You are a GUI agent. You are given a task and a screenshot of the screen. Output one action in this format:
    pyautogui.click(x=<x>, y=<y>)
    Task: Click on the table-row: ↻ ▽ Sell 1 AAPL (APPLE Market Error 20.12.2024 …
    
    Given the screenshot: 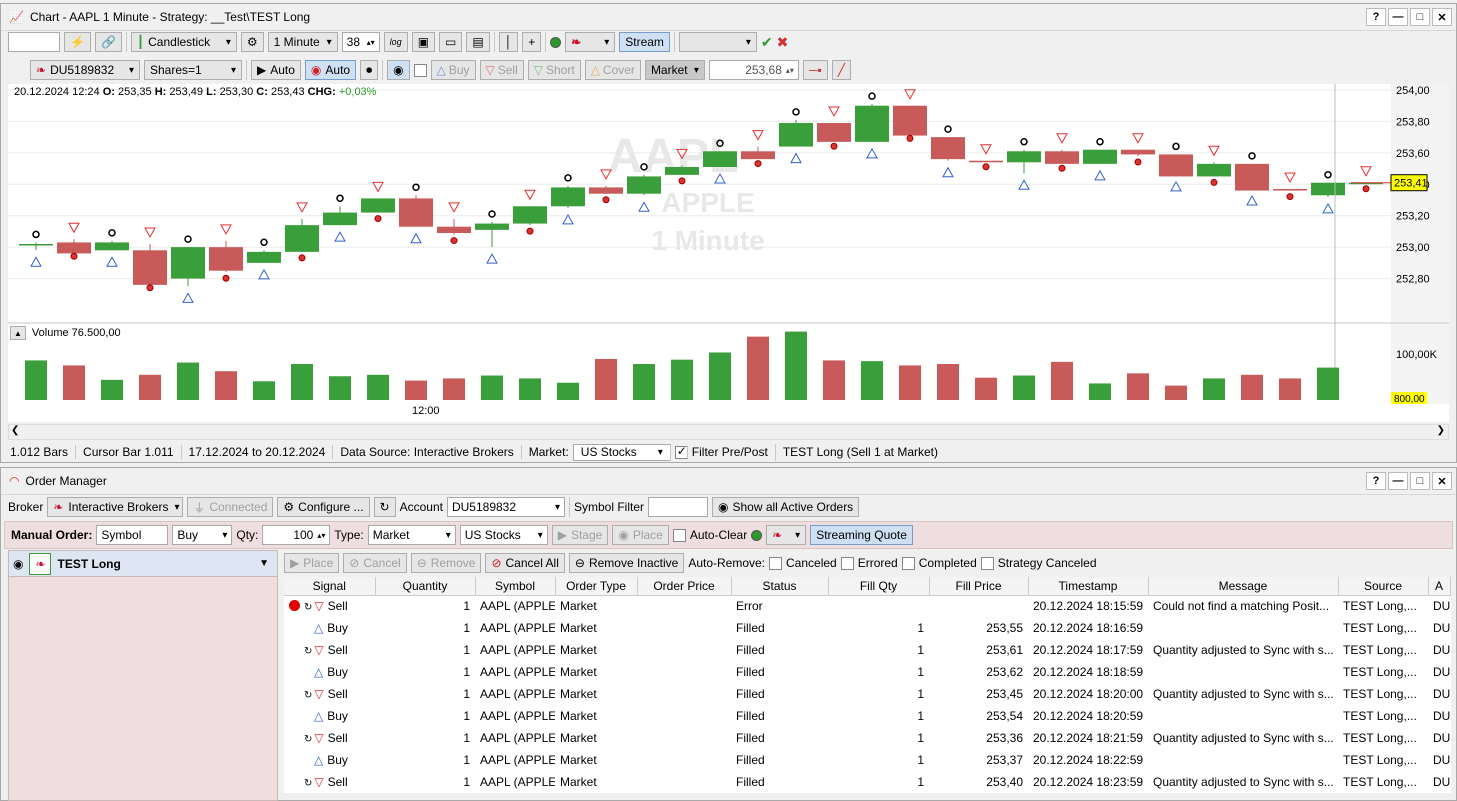 What is the action you would take?
    pyautogui.click(x=867, y=606)
    